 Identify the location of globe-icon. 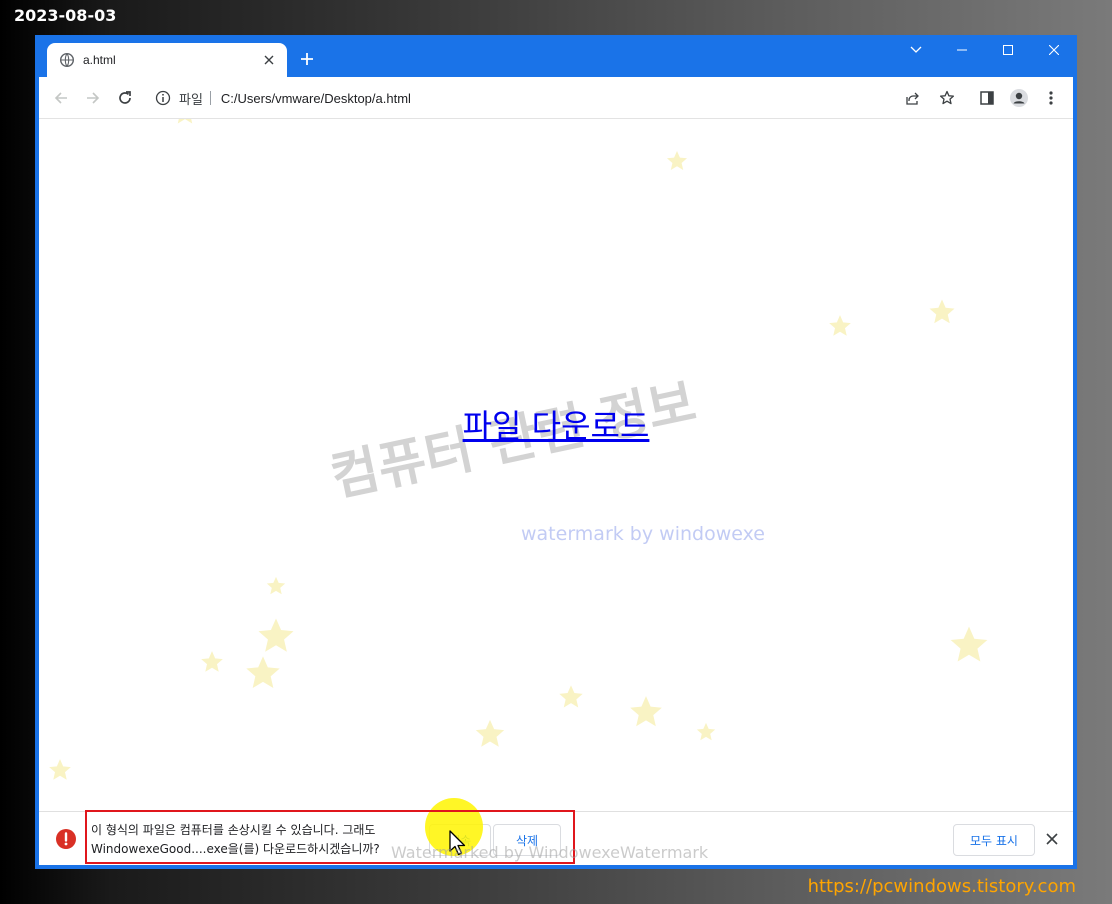
(67, 60).